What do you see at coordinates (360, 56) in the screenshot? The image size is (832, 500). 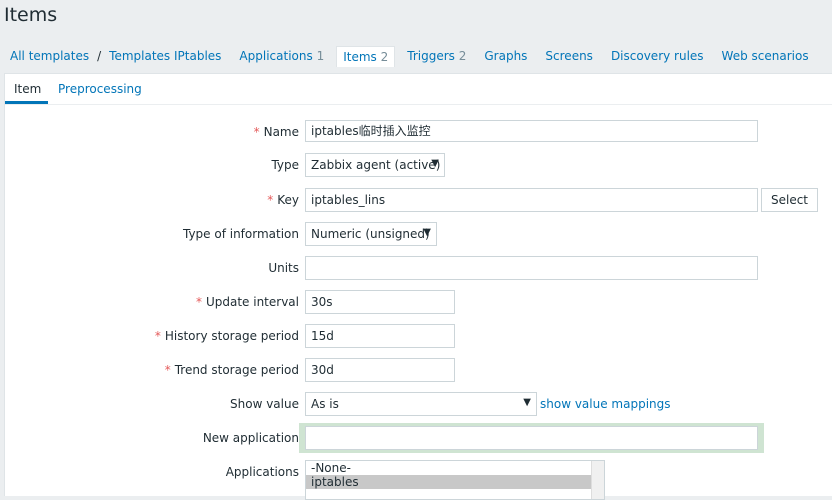 I see `nav-items-label: Items` at bounding box center [360, 56].